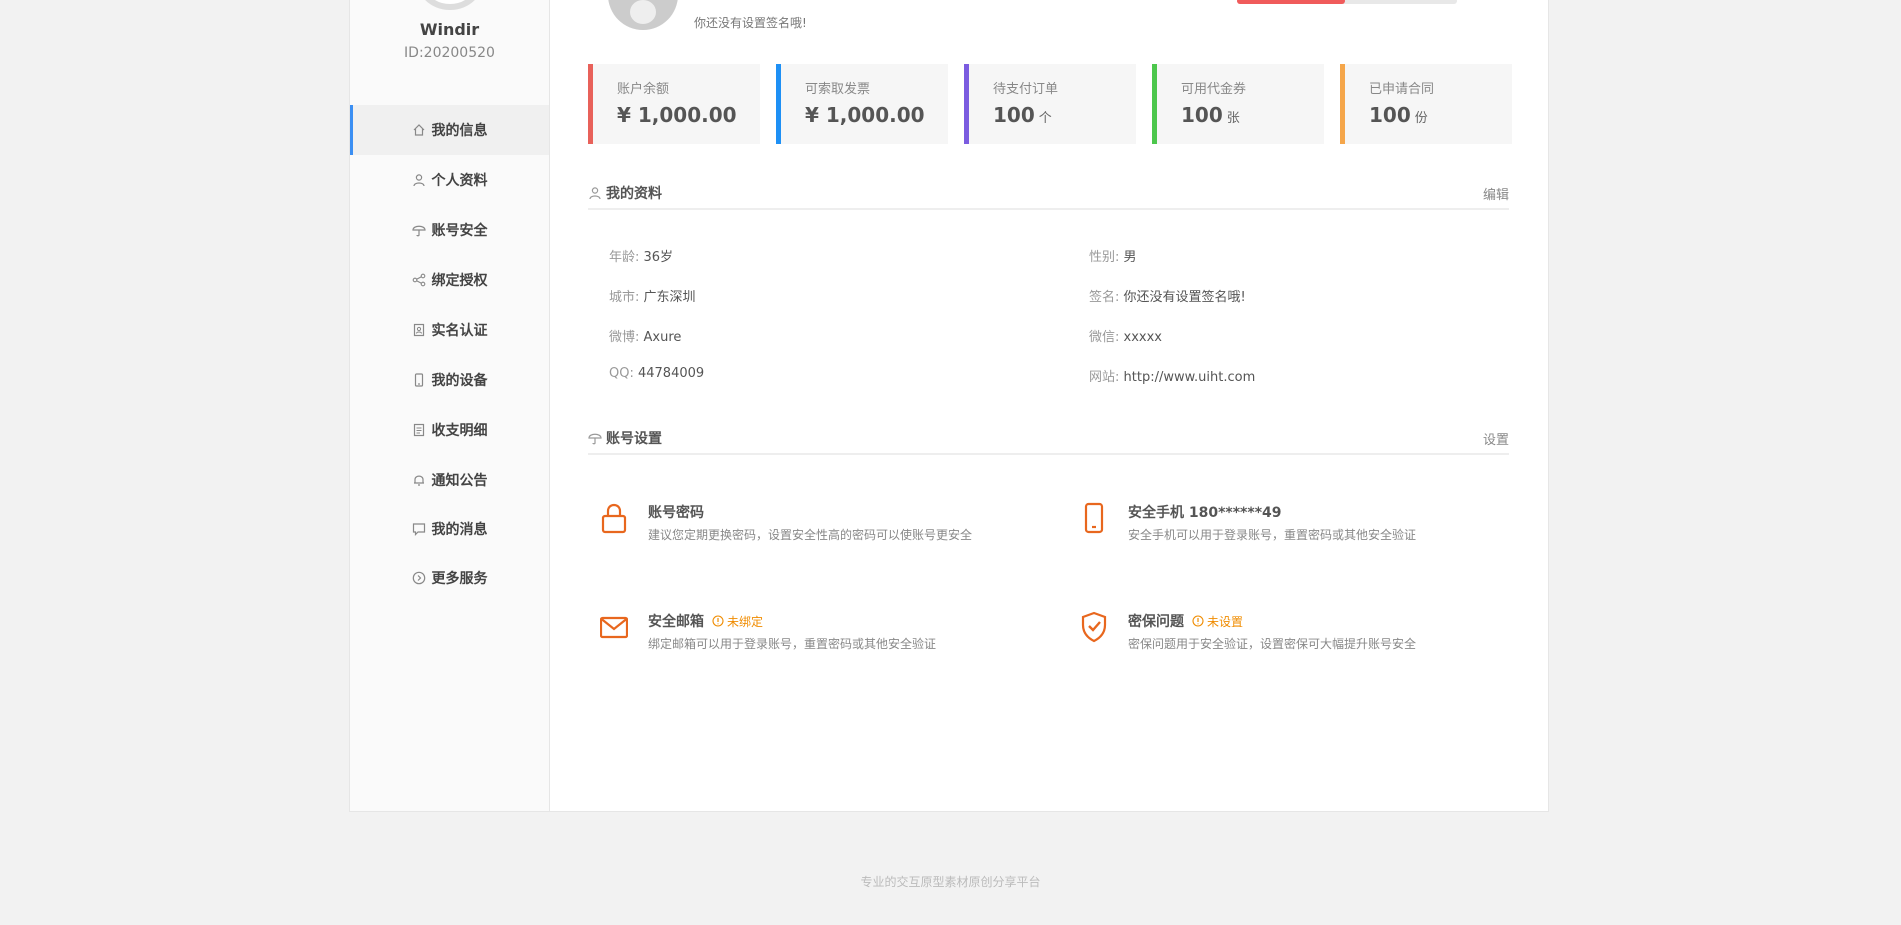 This screenshot has height=925, width=1901. Describe the element at coordinates (419, 330) in the screenshot. I see `id-card-icon` at that location.